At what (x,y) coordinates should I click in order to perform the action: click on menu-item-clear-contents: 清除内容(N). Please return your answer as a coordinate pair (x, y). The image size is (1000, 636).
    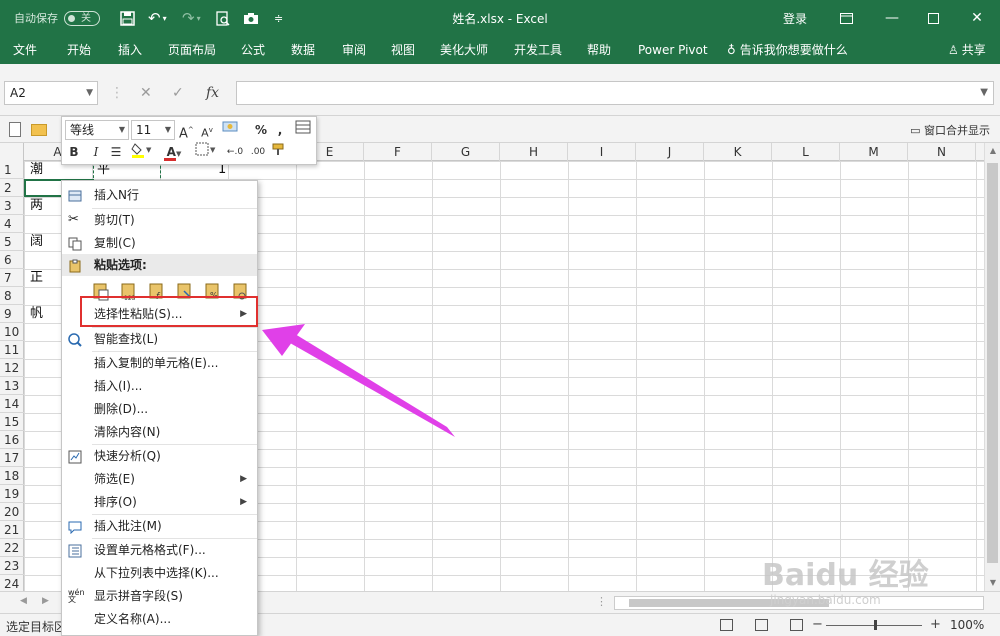
    Looking at the image, I should click on (159, 432).